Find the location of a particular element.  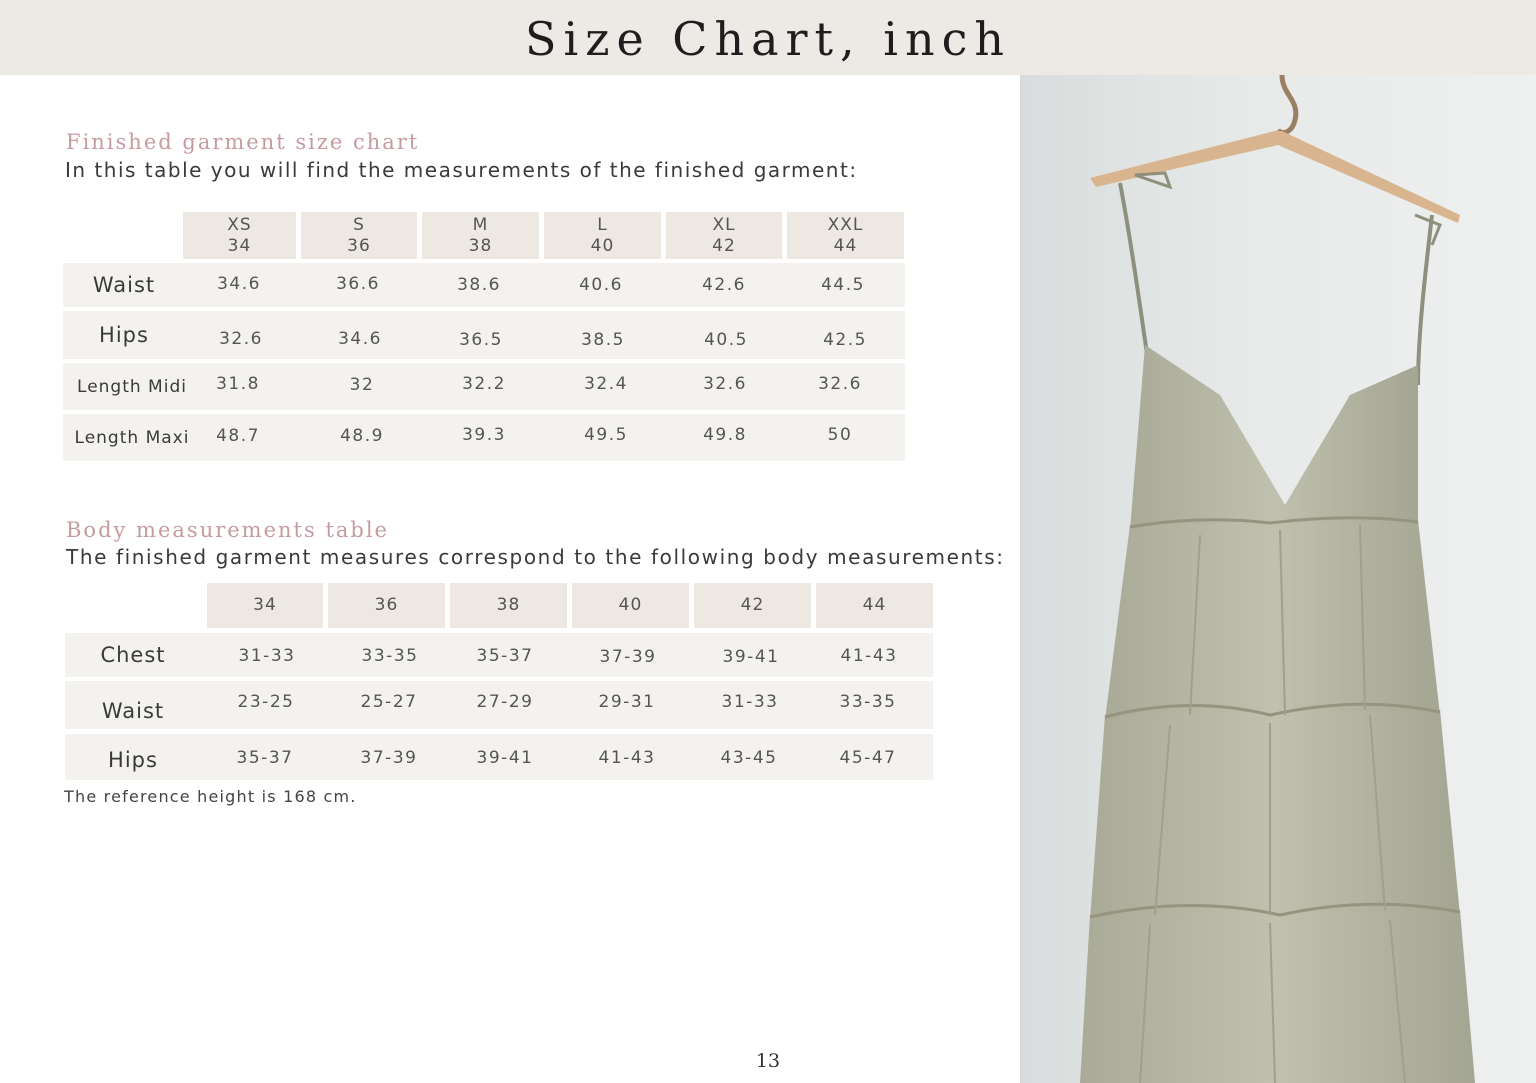

cell-value: 49.5 is located at coordinates (606, 435).